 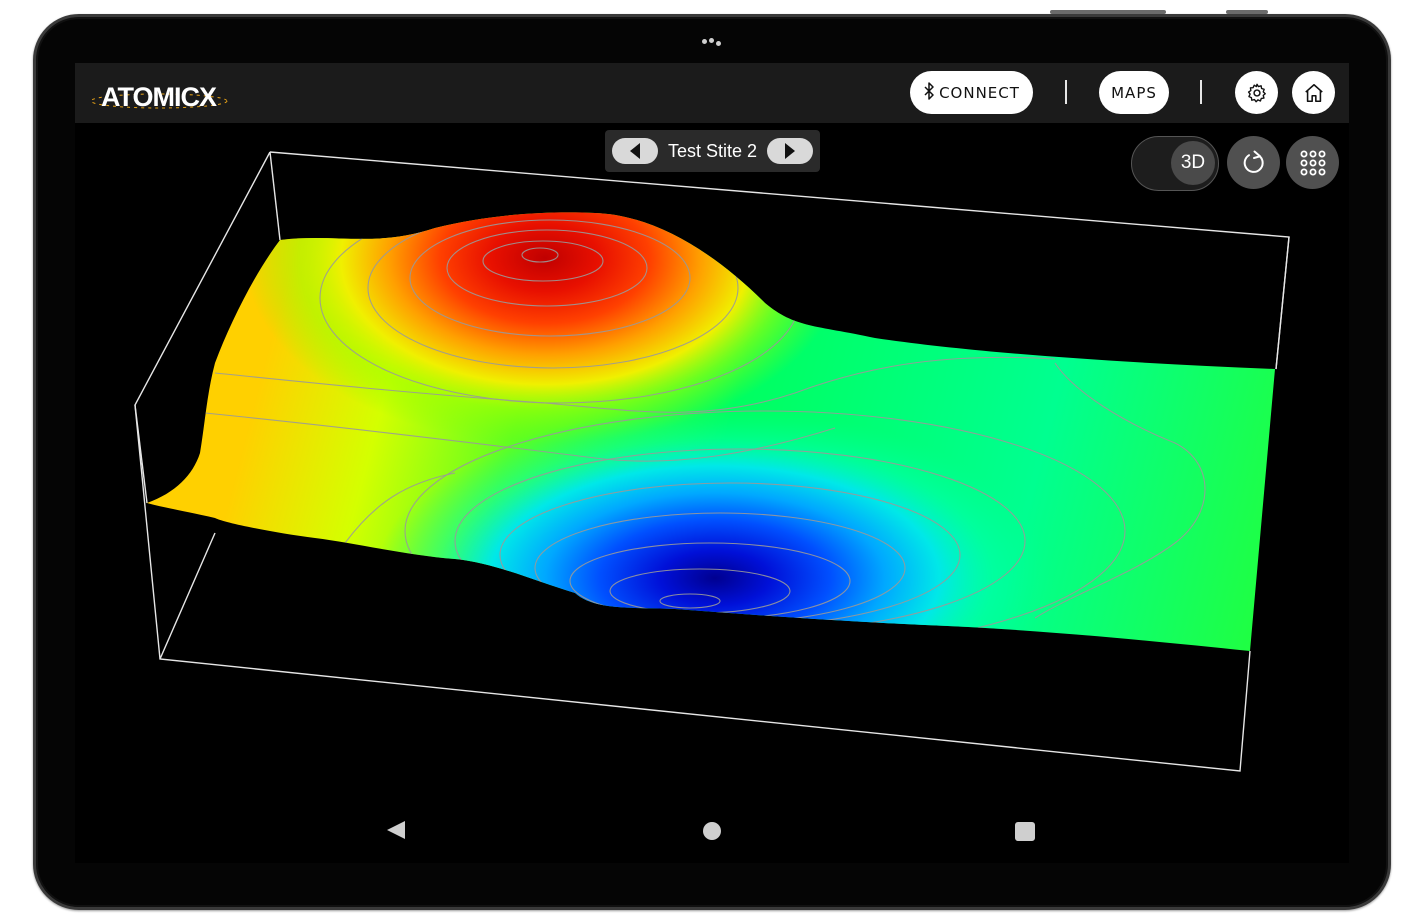 I want to click on site-name: Test Stite 2, so click(x=712, y=150).